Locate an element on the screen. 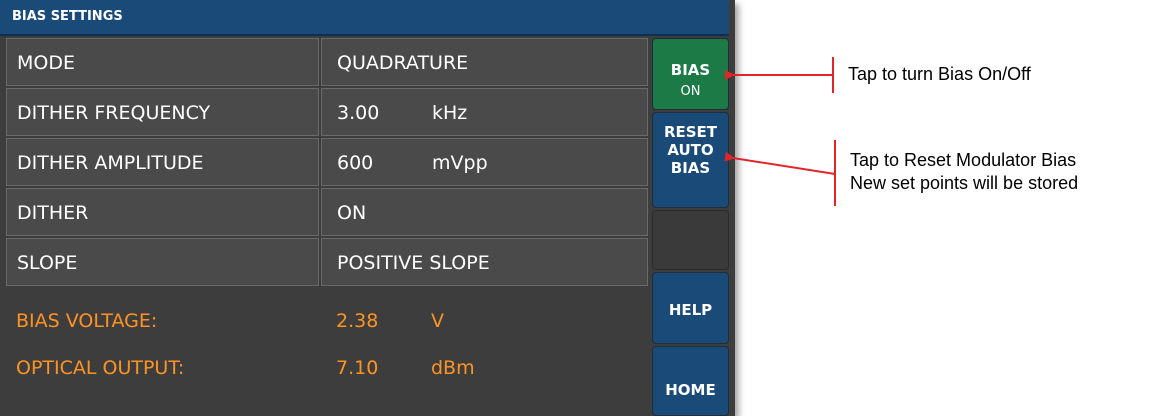  reset-note-line1: Tap to Reset Modulator Bias is located at coordinates (963, 160).